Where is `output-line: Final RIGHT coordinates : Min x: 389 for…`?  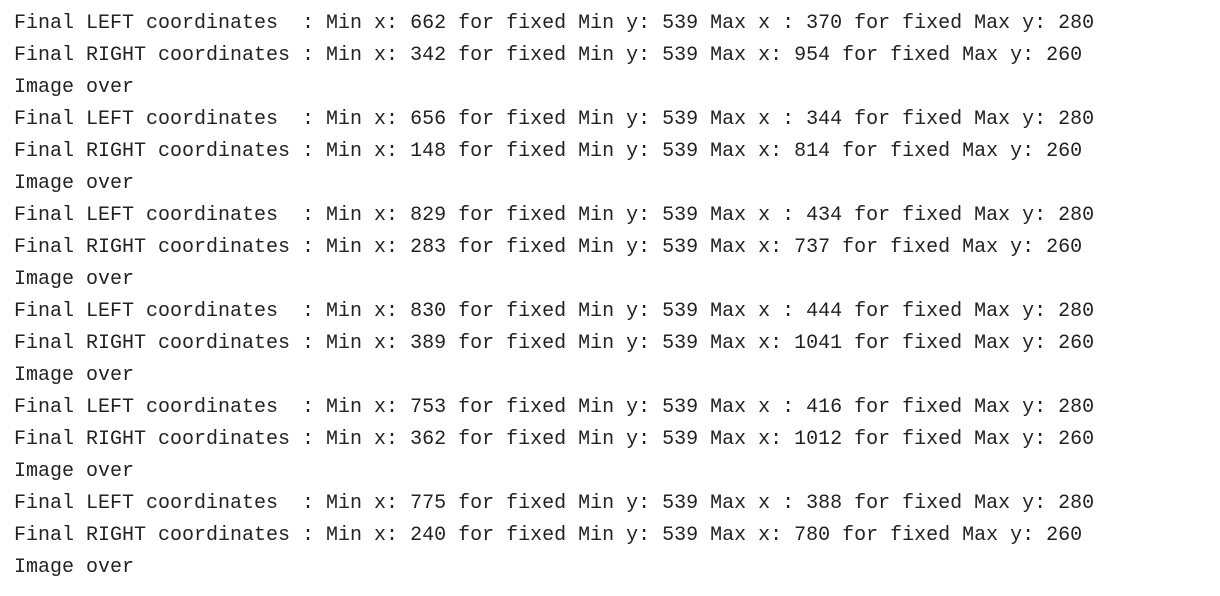 output-line: Final RIGHT coordinates : Min x: 389 for… is located at coordinates (554, 343).